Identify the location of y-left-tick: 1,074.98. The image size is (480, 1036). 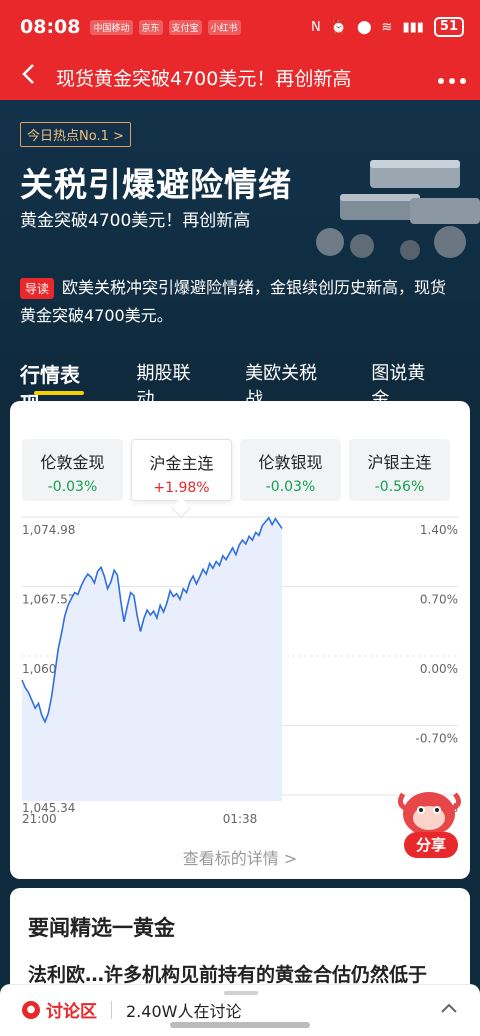
(48, 530).